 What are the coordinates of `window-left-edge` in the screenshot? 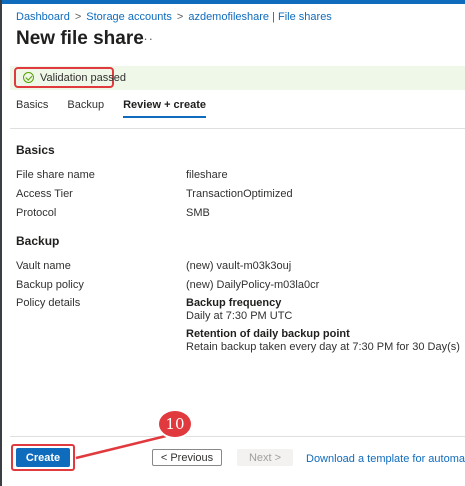 It's located at (1, 243).